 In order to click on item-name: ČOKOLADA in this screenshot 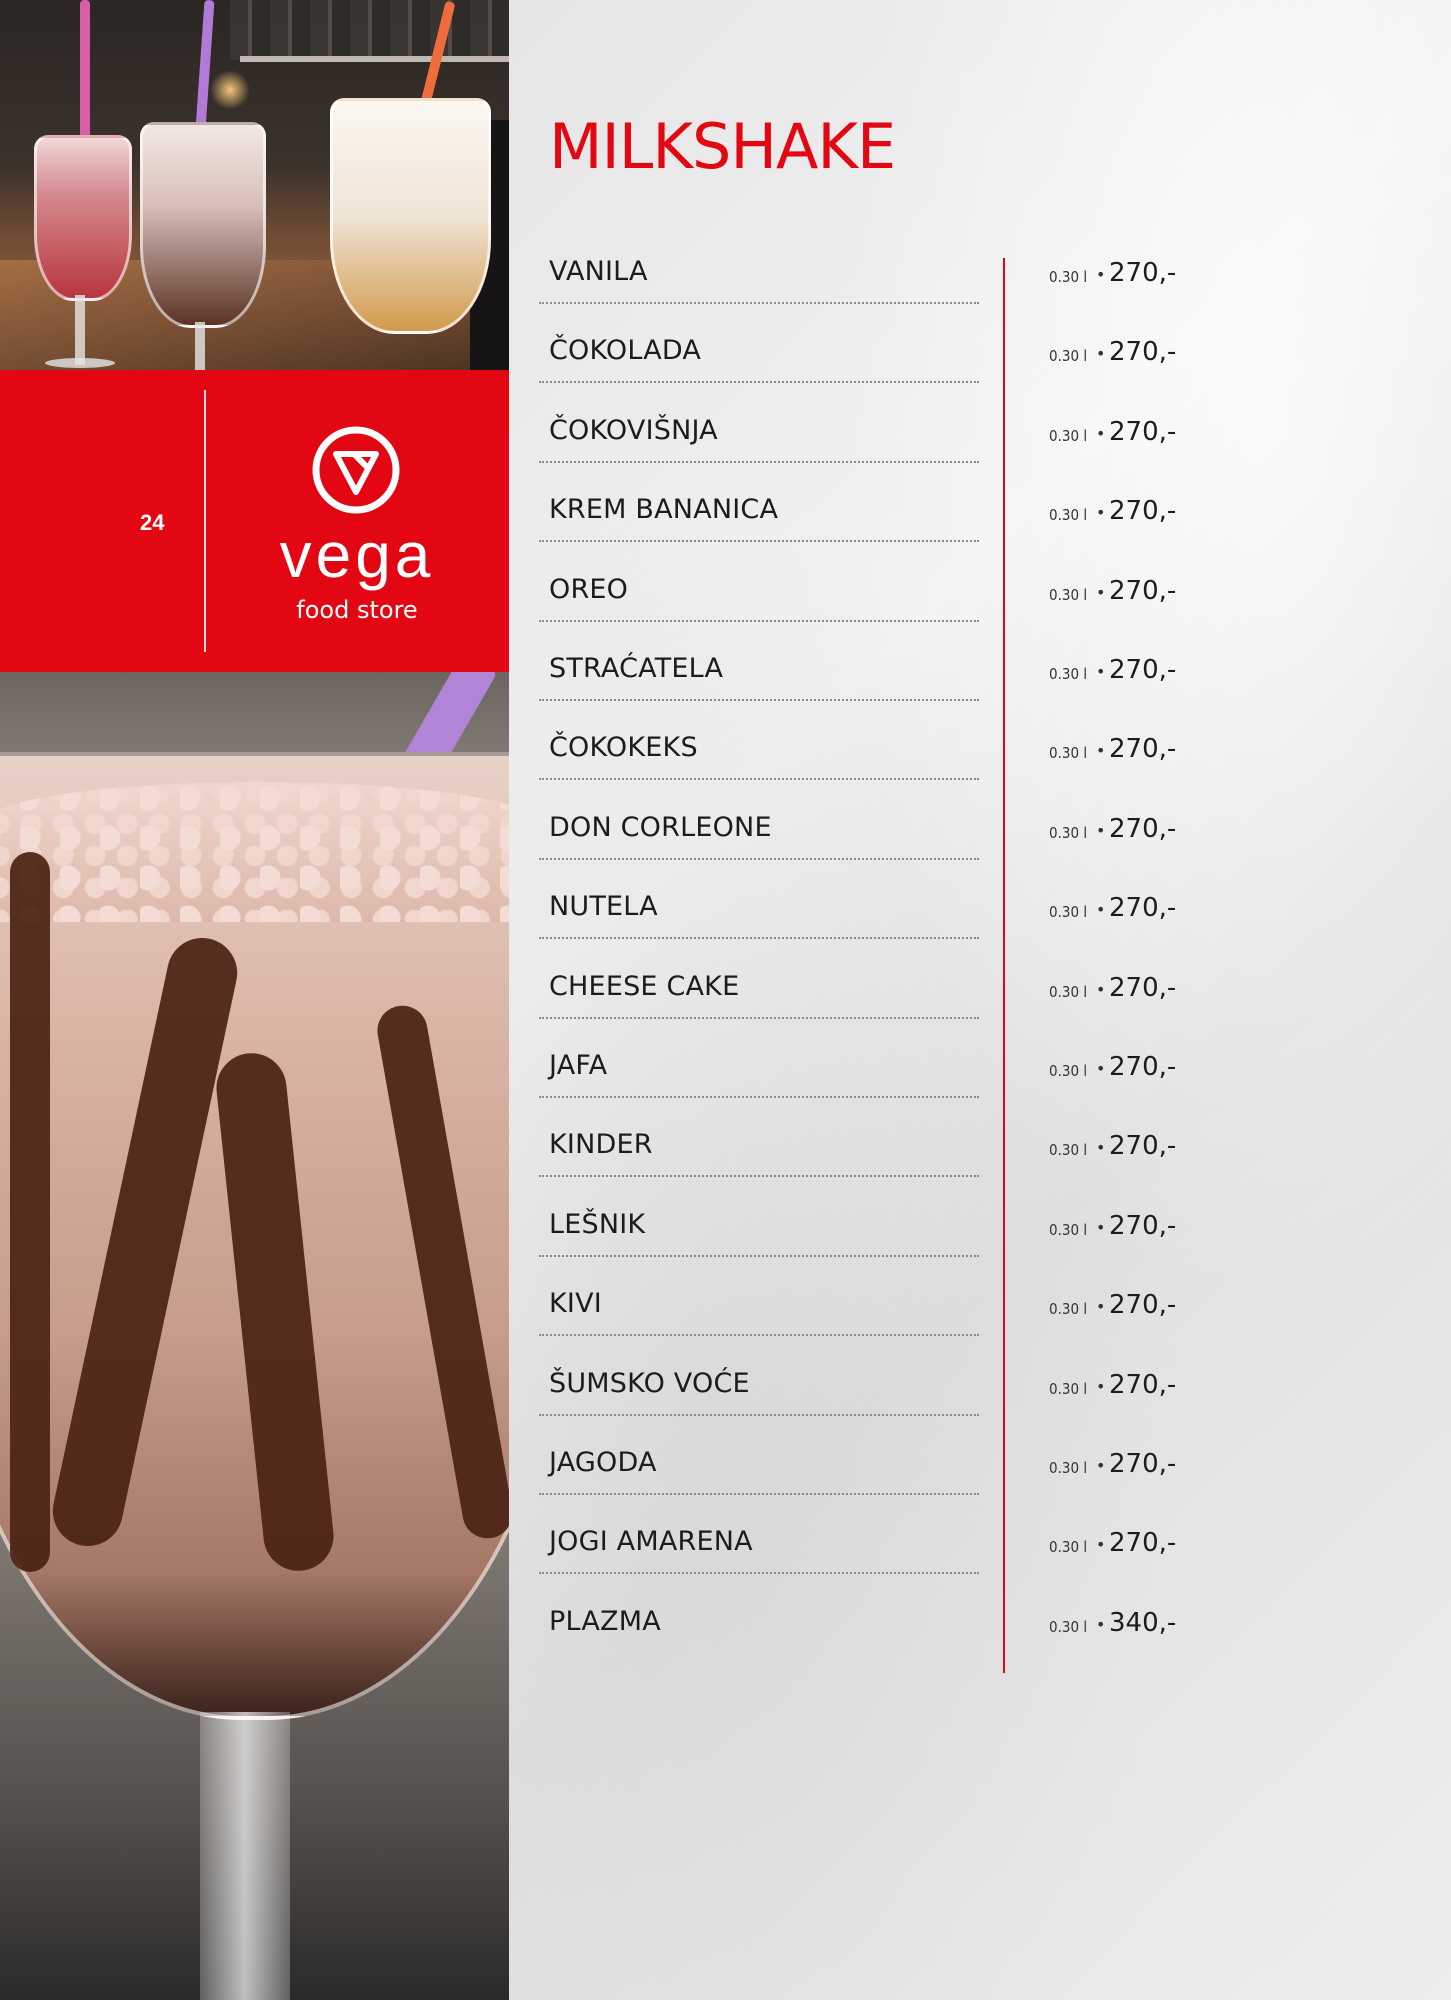, I will do `click(625, 351)`.